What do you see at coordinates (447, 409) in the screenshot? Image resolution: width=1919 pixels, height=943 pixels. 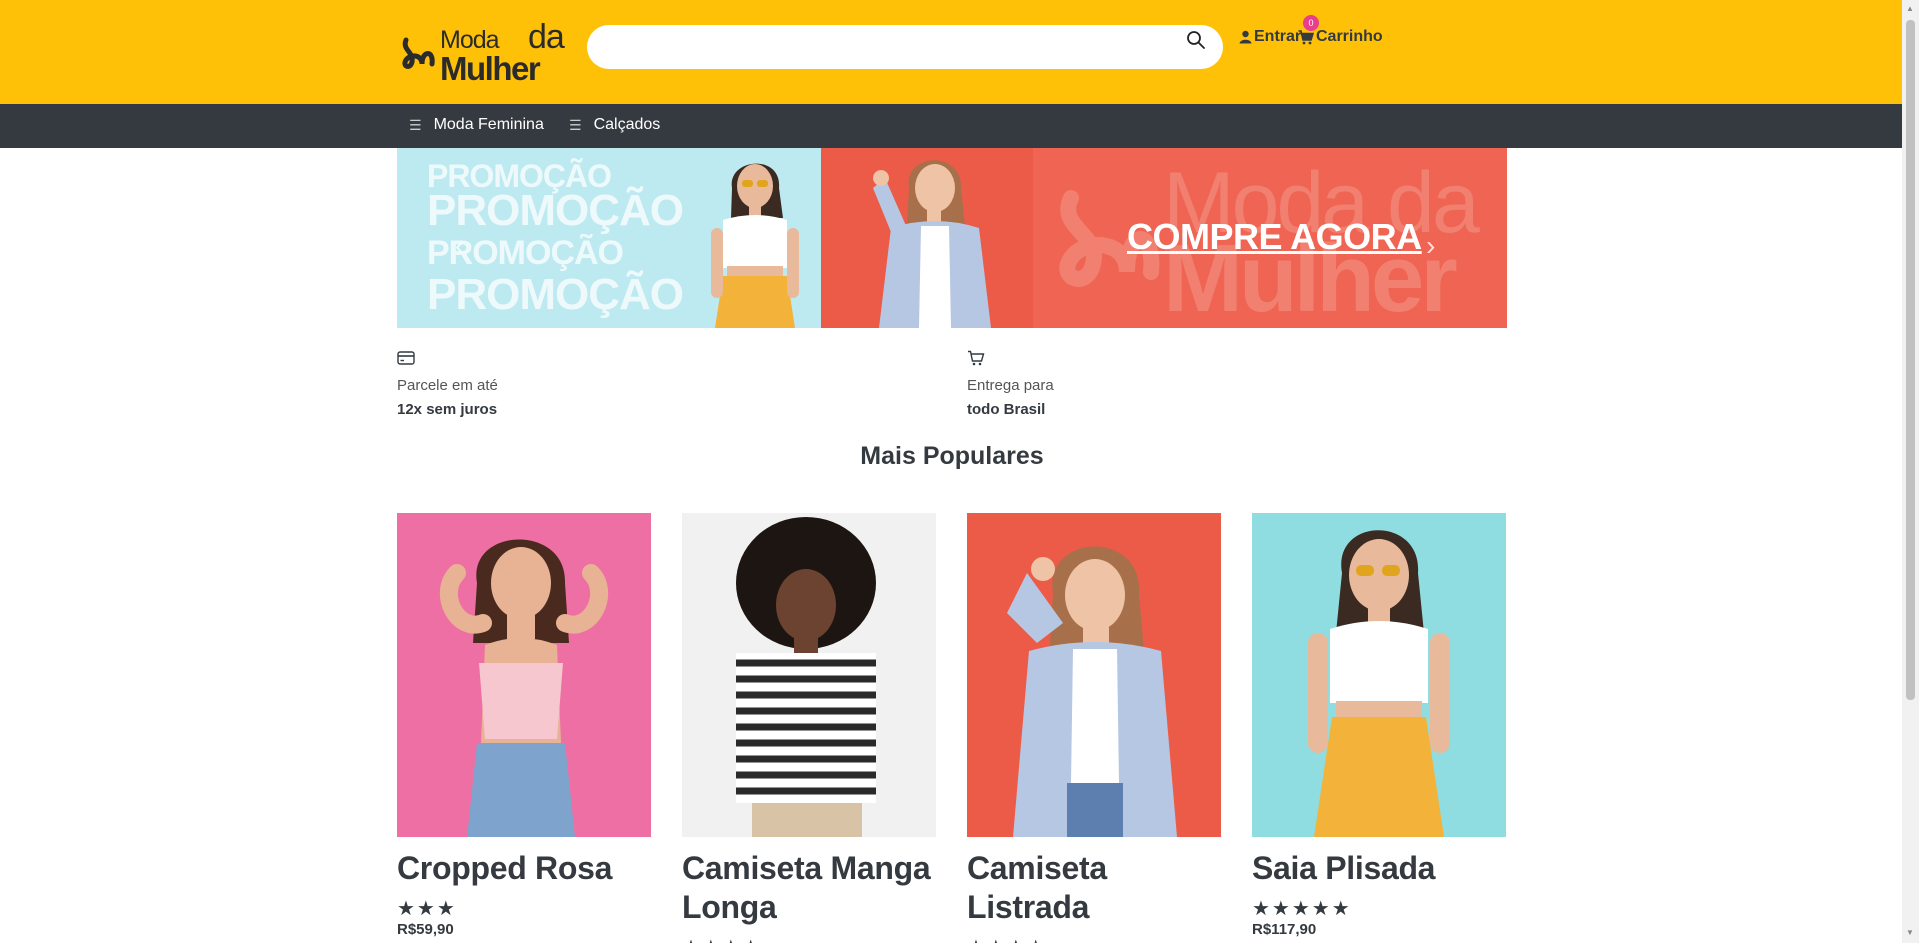 I see `info-text-bold: 12x sem juros` at bounding box center [447, 409].